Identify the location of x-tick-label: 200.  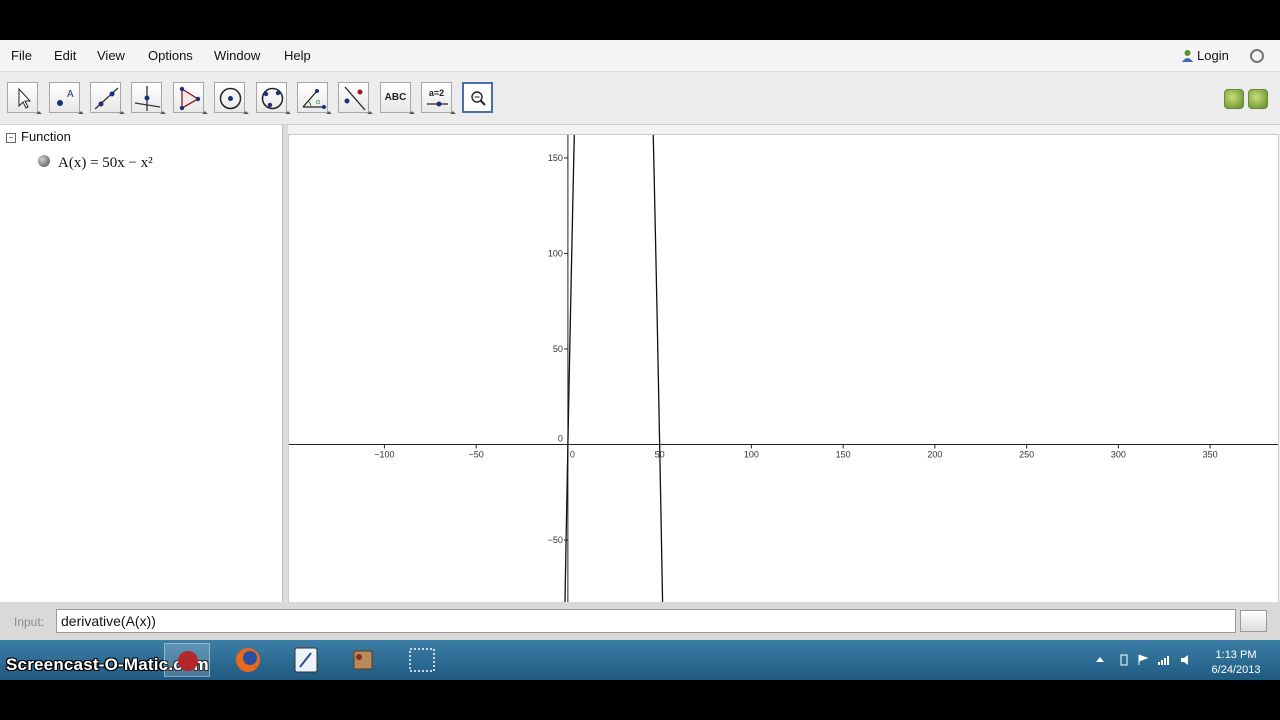
(934, 454).